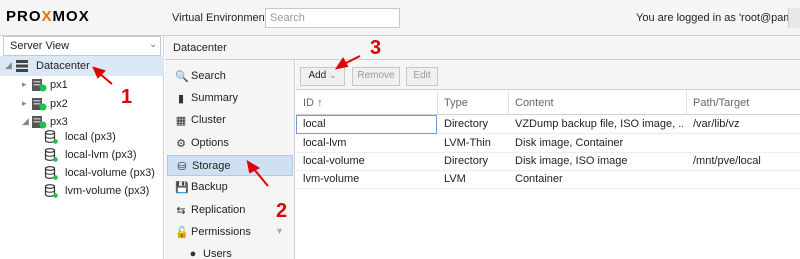 The height and width of the screenshot is (259, 800). I want to click on annotation-number-3: 3, so click(376, 48).